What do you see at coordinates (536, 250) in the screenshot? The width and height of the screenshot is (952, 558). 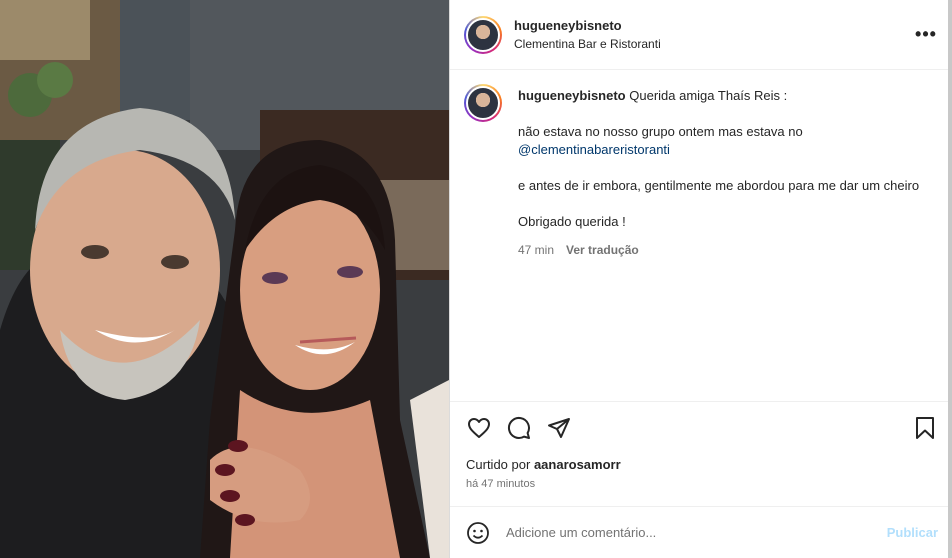 I see `caption-age: 47 min` at bounding box center [536, 250].